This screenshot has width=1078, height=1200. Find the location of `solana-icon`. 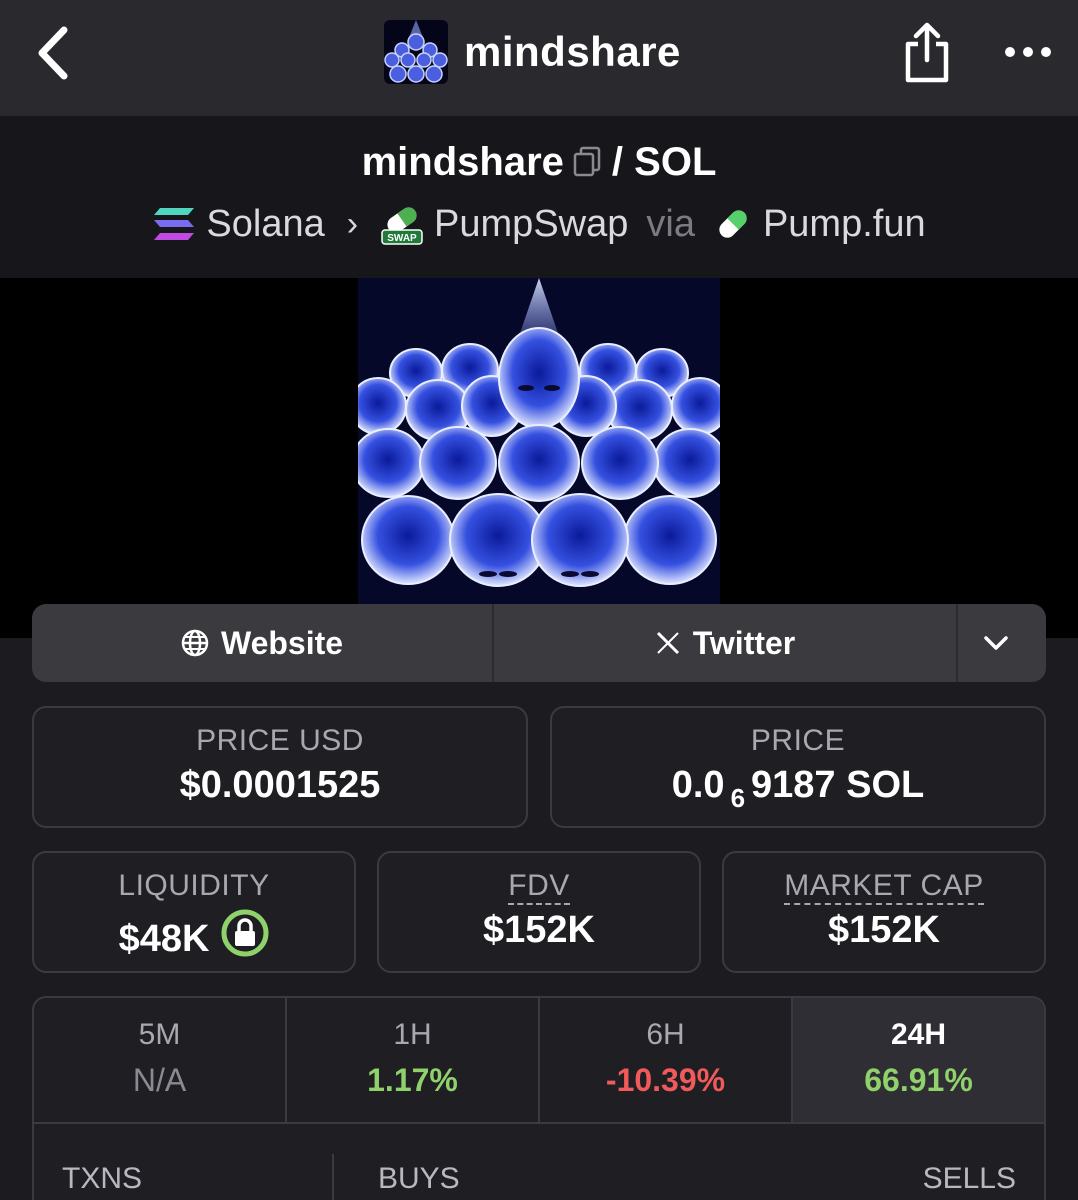

solana-icon is located at coordinates (174, 224).